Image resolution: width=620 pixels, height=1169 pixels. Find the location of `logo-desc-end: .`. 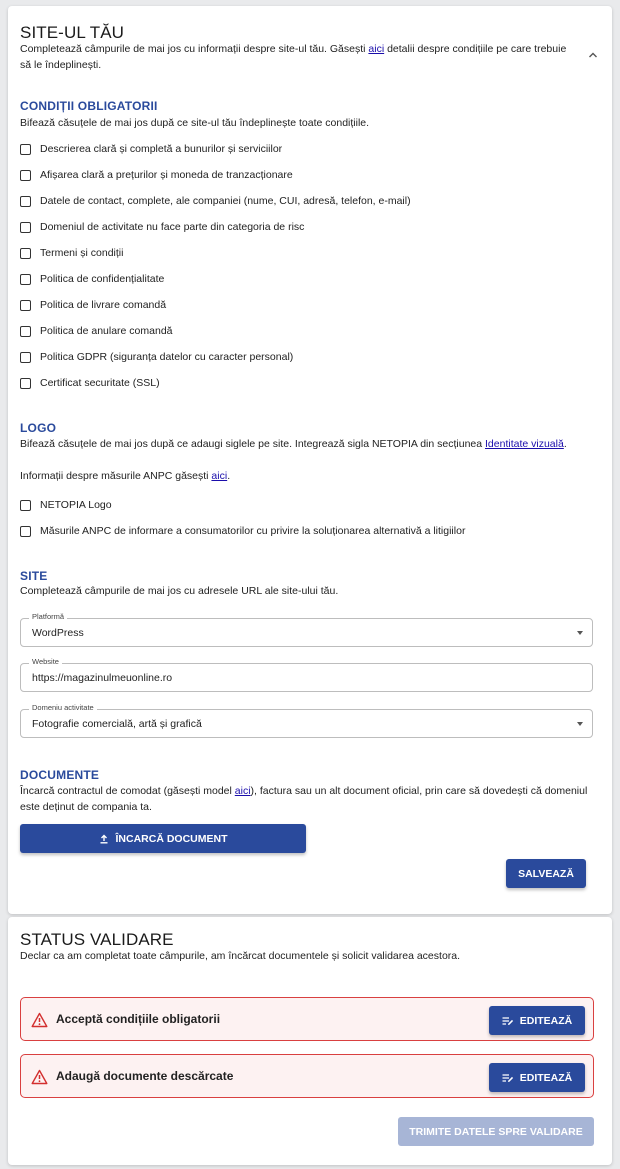

logo-desc-end: . is located at coordinates (565, 444).